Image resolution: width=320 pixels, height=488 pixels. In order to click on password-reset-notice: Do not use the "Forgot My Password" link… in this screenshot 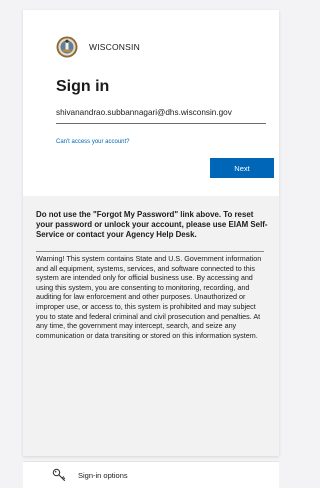, I will do `click(152, 224)`.